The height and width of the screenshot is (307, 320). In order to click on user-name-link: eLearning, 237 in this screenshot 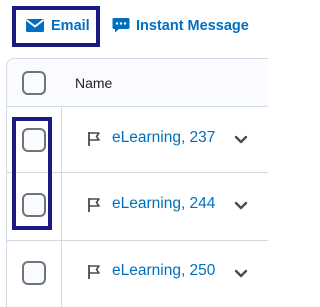, I will do `click(163, 138)`.